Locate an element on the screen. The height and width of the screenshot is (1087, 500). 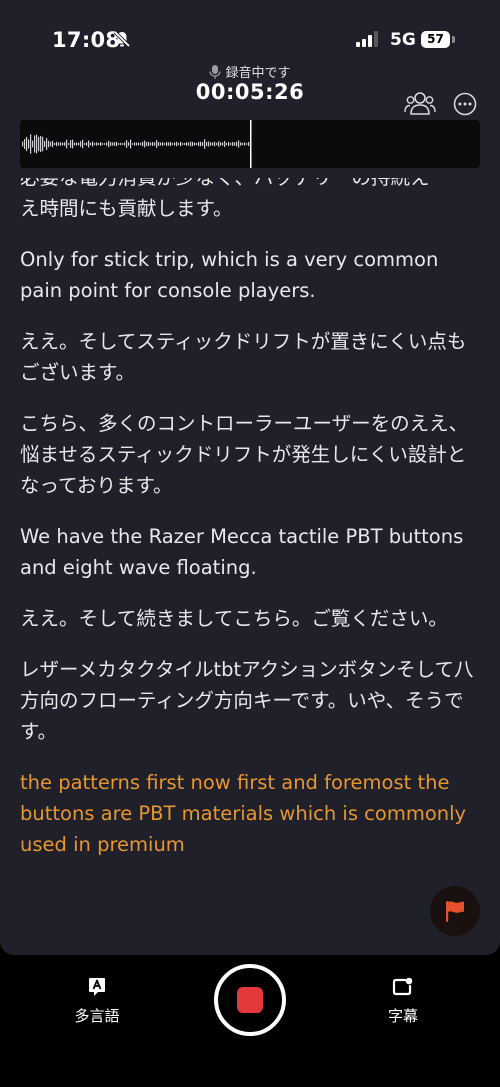
signal-icon is located at coordinates (367, 39).